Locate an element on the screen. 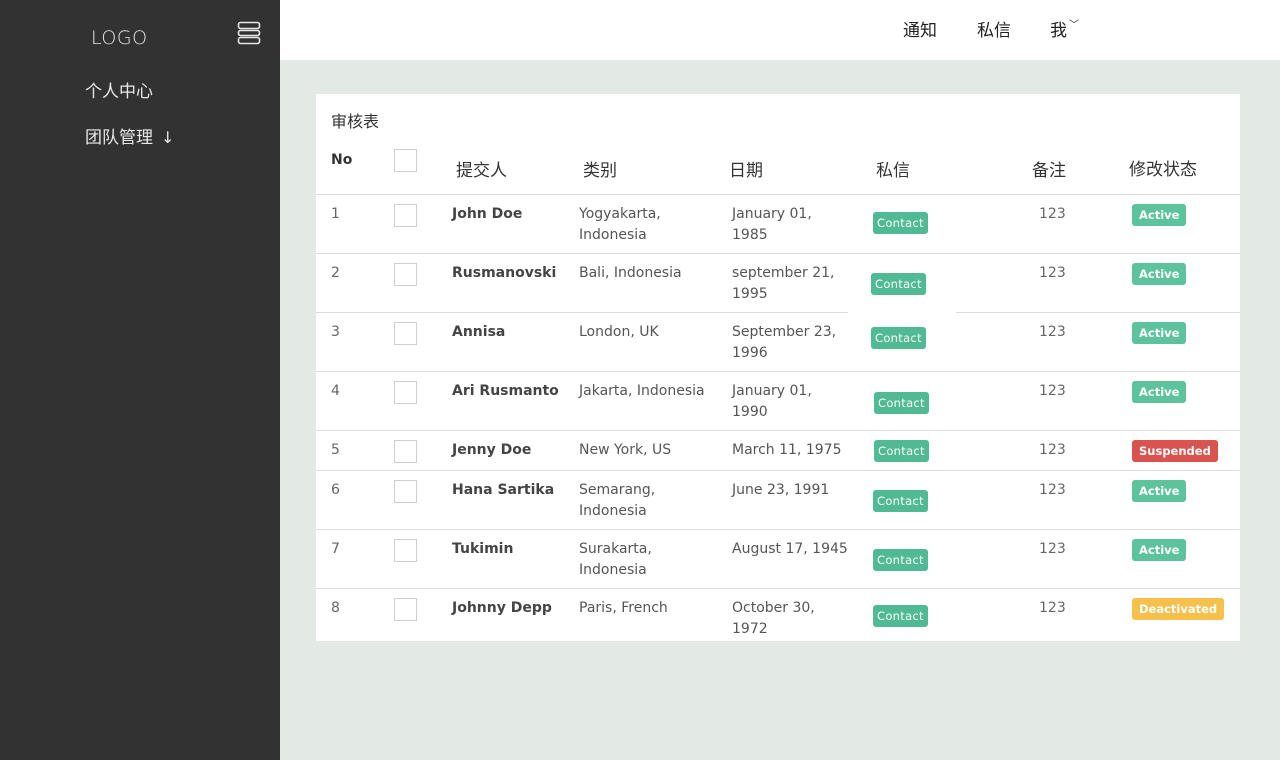  category-text: Bali, Indonesia is located at coordinates (630, 273).